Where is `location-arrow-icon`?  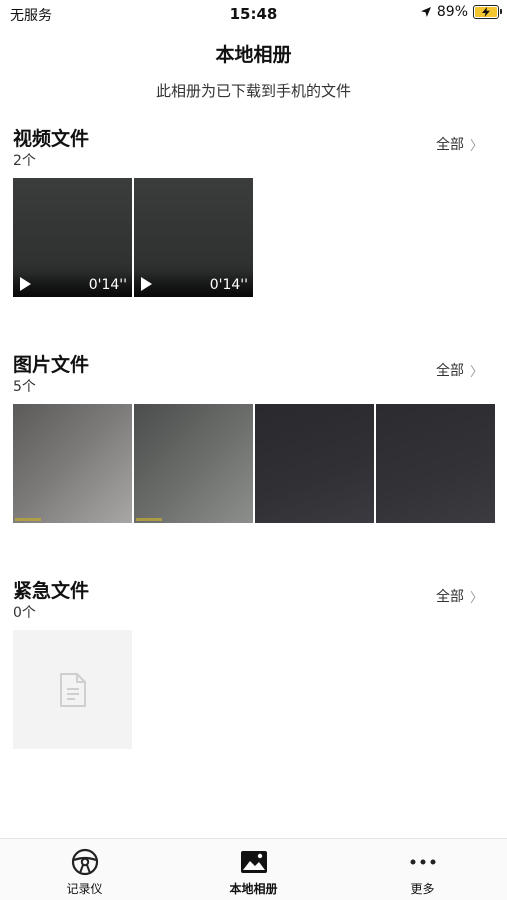
location-arrow-icon is located at coordinates (425, 12).